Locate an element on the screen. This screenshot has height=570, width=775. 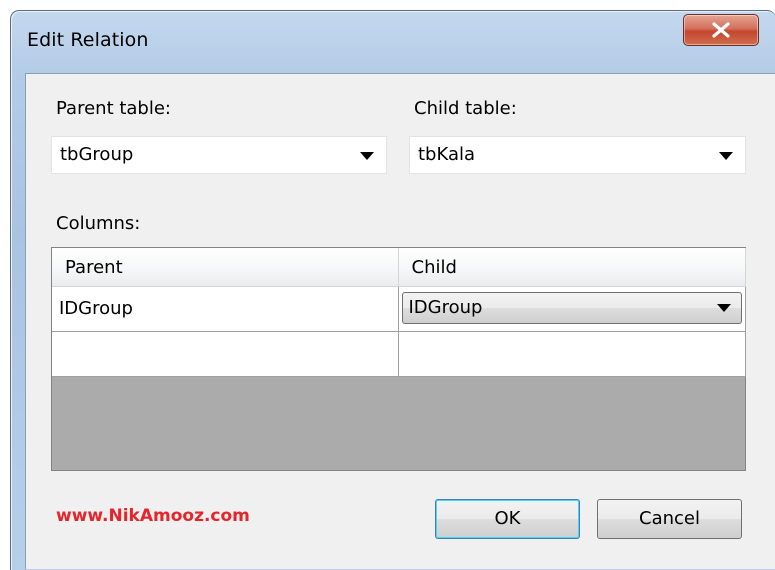
parent-cell is located at coordinates (225, 354).